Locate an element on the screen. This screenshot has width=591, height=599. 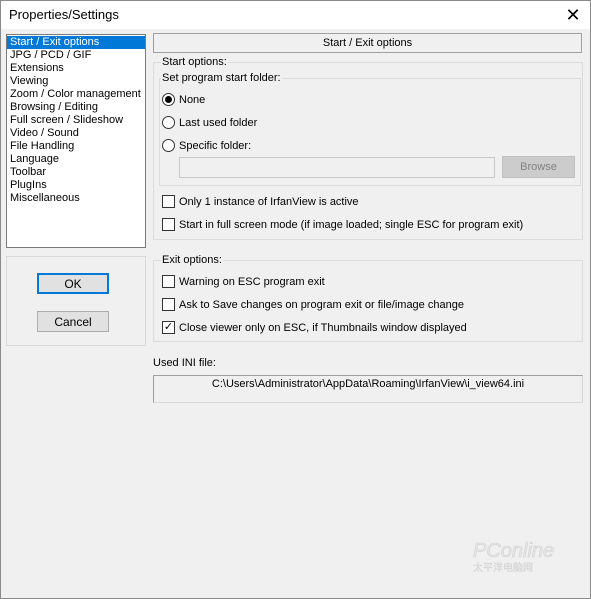
window-title: Properties/Settings is located at coordinates (64, 14).